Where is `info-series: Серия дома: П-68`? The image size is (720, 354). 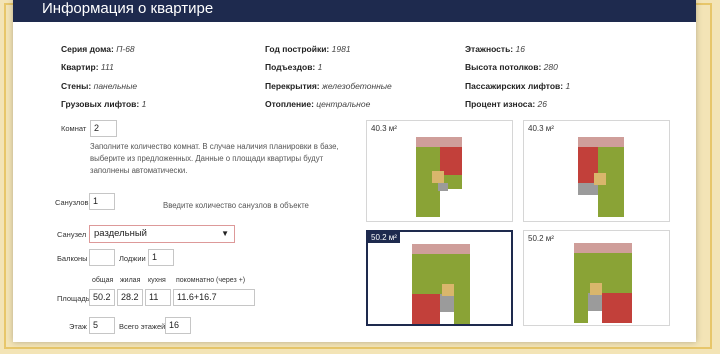
info-series: Серия дома: П-68 is located at coordinates (98, 49).